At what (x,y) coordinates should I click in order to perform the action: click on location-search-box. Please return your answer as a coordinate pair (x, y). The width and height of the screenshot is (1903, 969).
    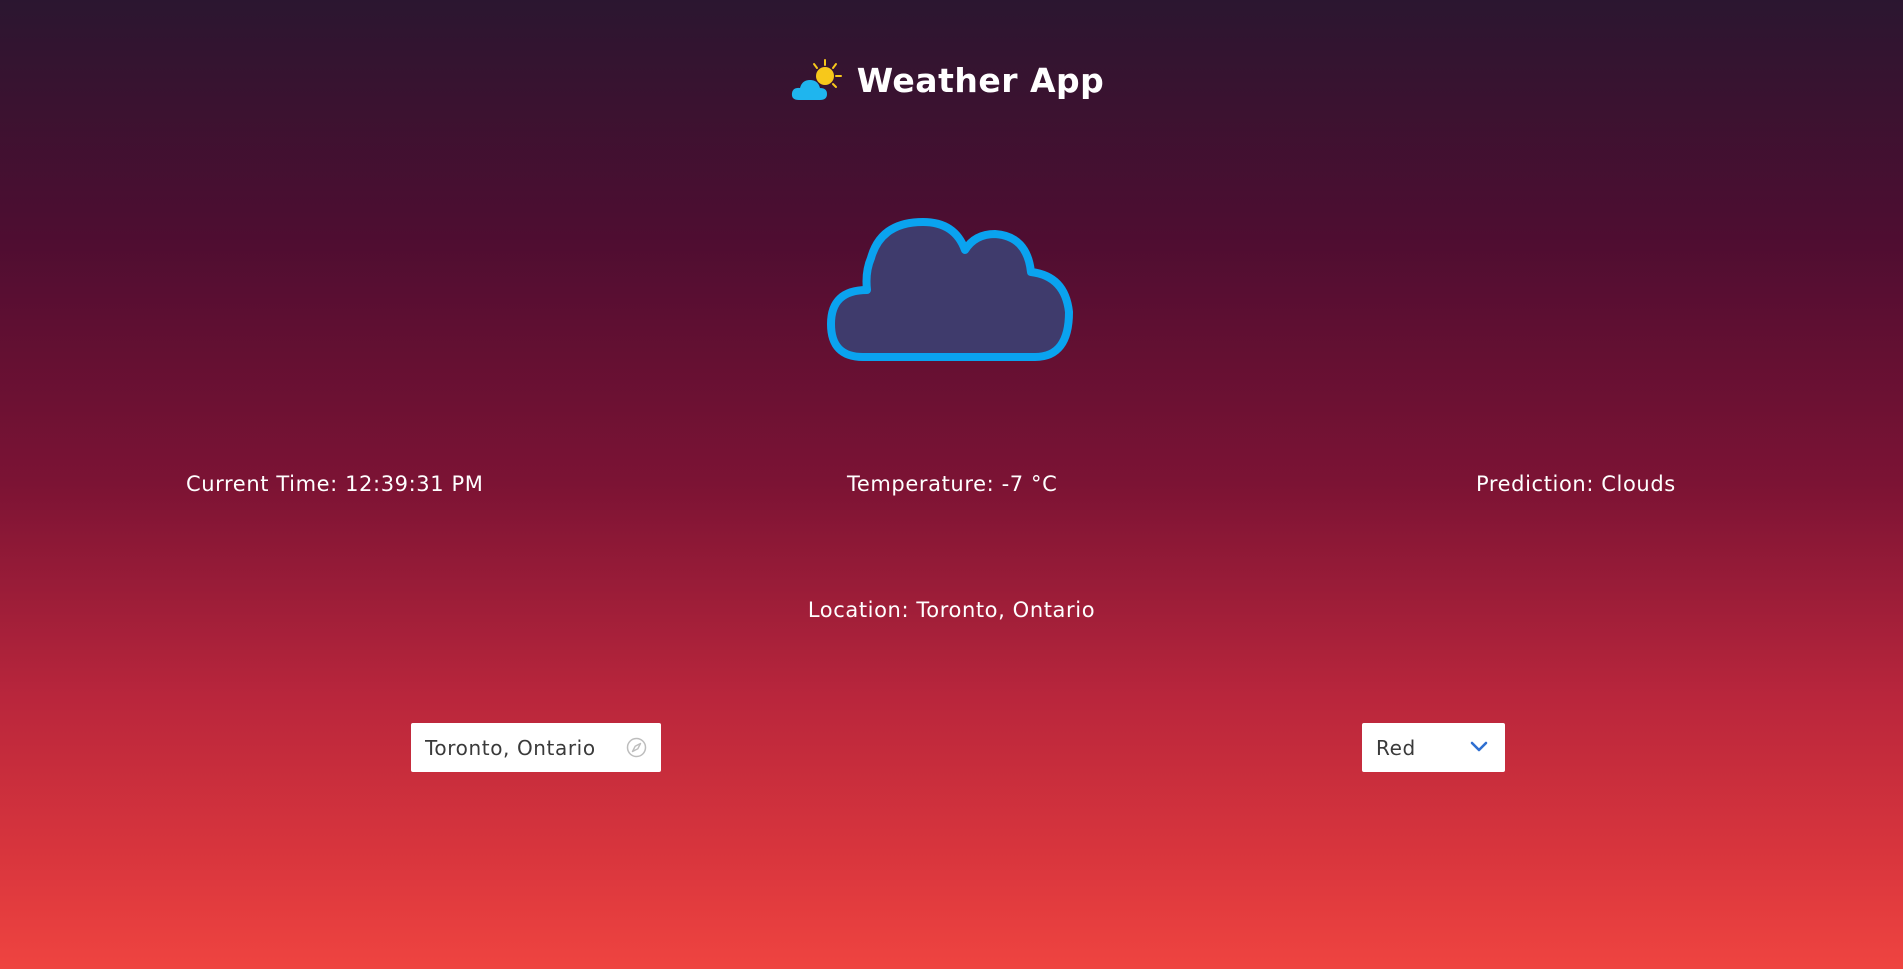
    Looking at the image, I should click on (536, 747).